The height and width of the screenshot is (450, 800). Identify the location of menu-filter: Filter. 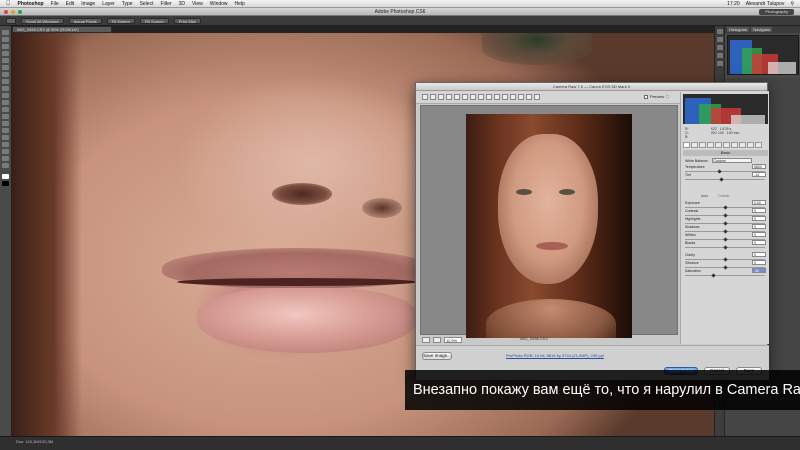
(165, 4).